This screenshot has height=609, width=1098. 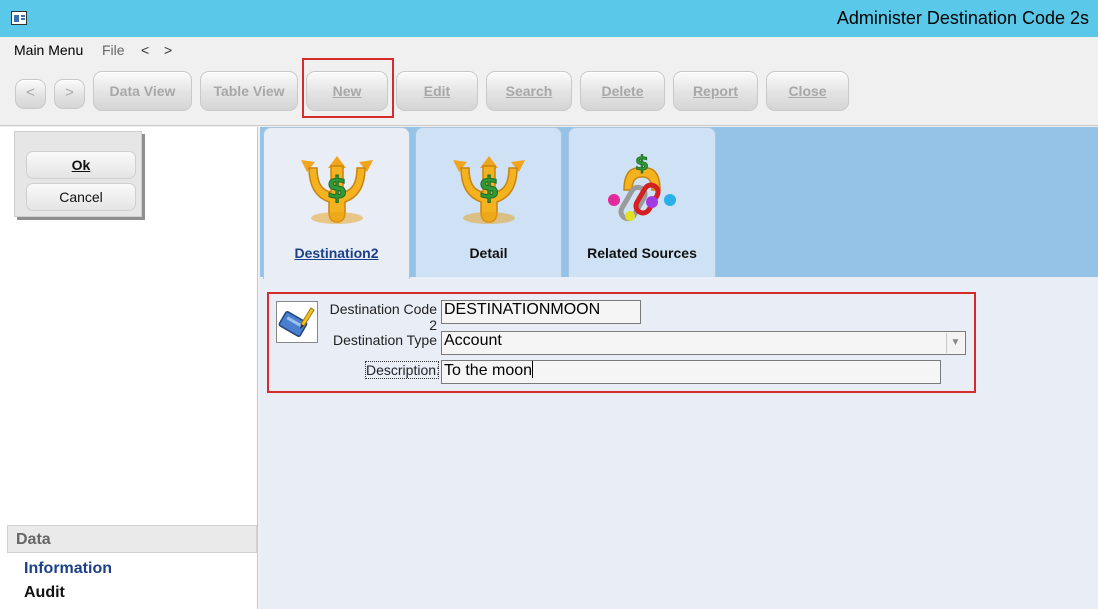 I want to click on menu-back: <, so click(x=145, y=50).